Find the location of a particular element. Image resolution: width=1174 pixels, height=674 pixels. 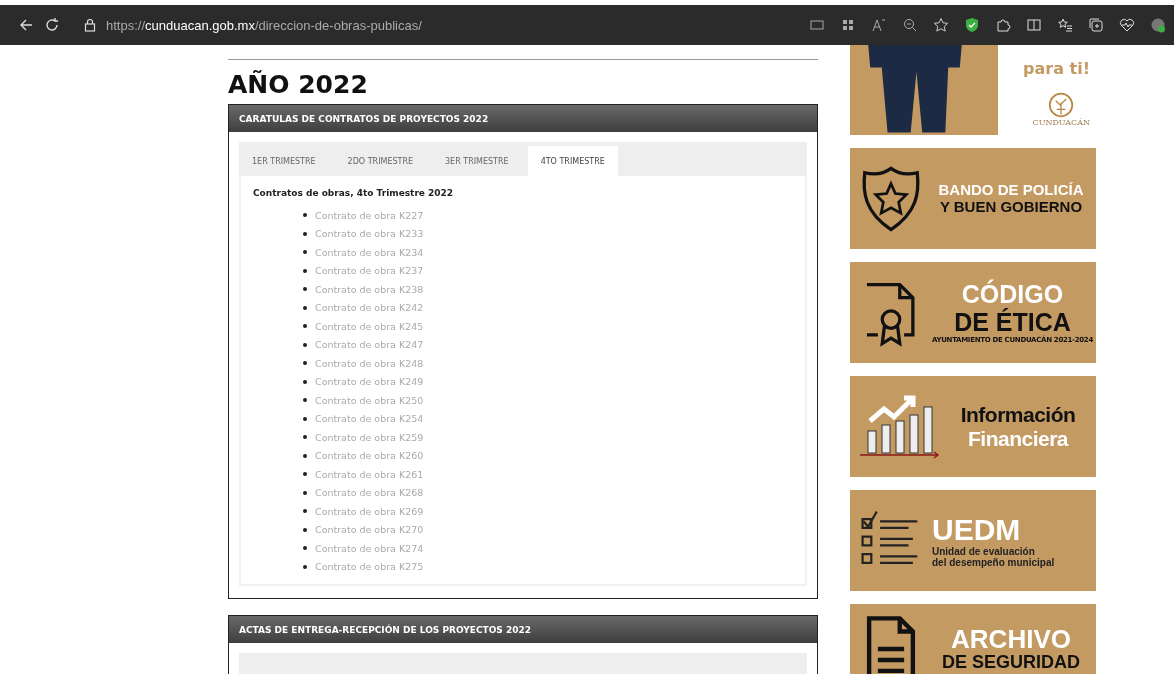

logo-text: CUNDUACÁN is located at coordinates (1061, 122).